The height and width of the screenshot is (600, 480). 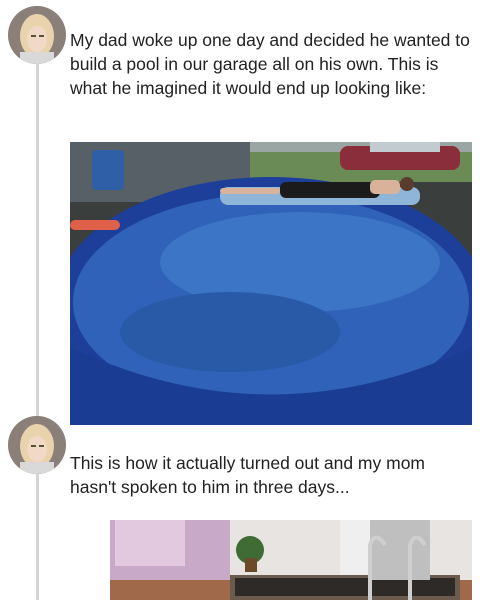 What do you see at coordinates (271, 560) in the screenshot?
I see `garage-photo` at bounding box center [271, 560].